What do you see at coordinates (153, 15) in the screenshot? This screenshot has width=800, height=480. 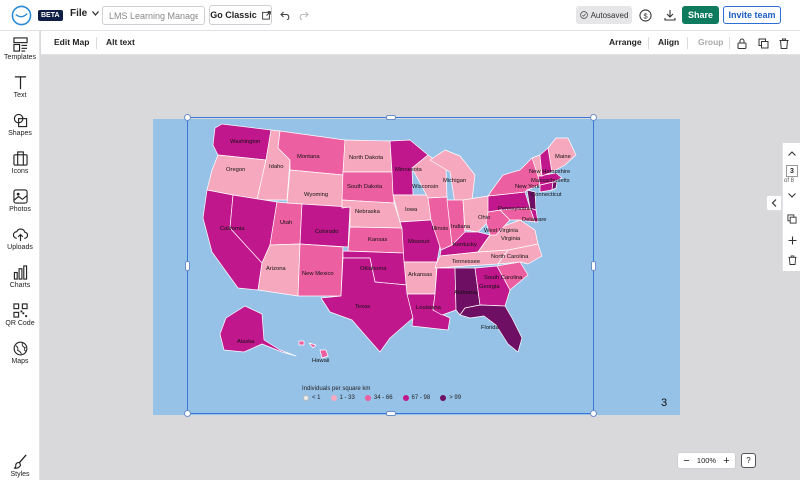 I see `document-title-input` at bounding box center [153, 15].